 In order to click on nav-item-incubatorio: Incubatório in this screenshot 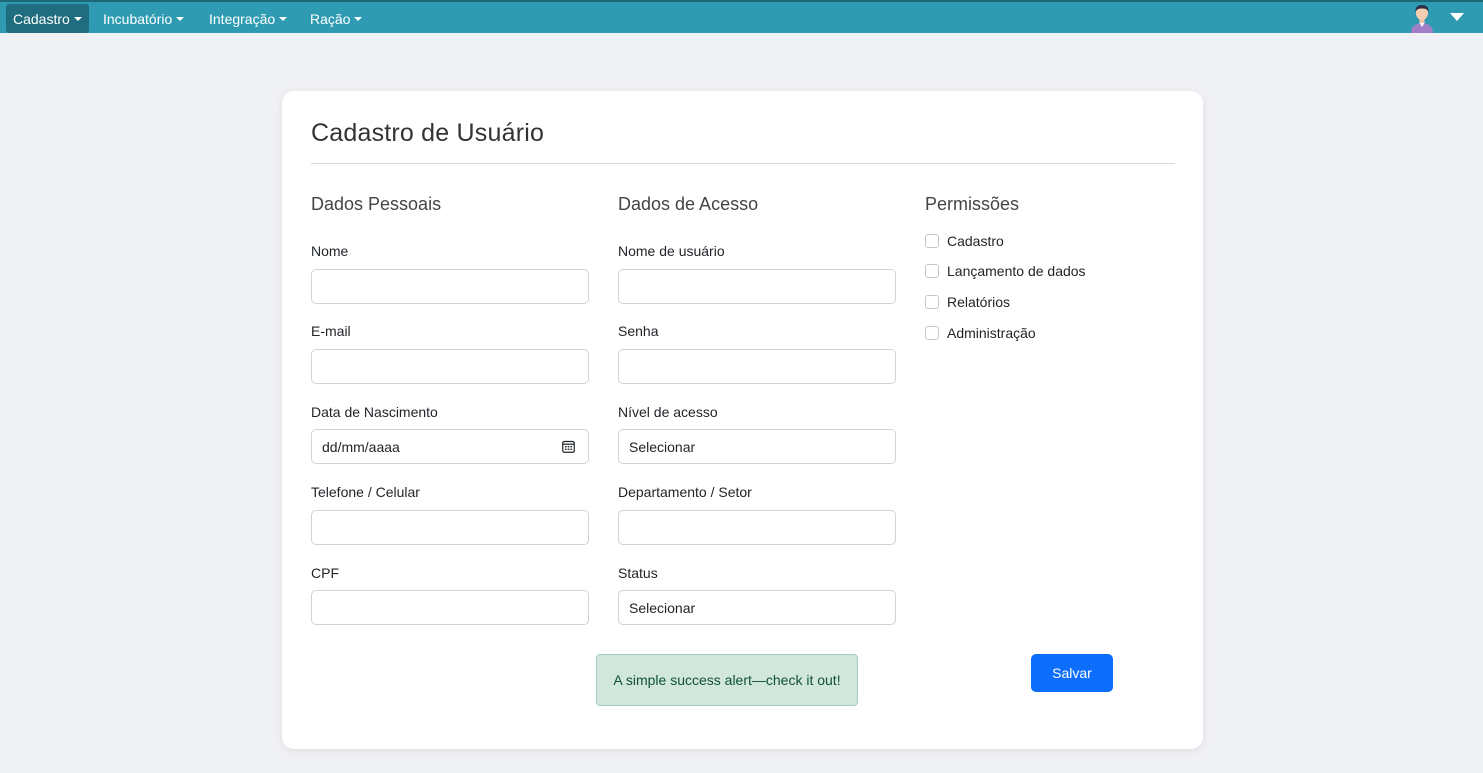, I will do `click(143, 18)`.